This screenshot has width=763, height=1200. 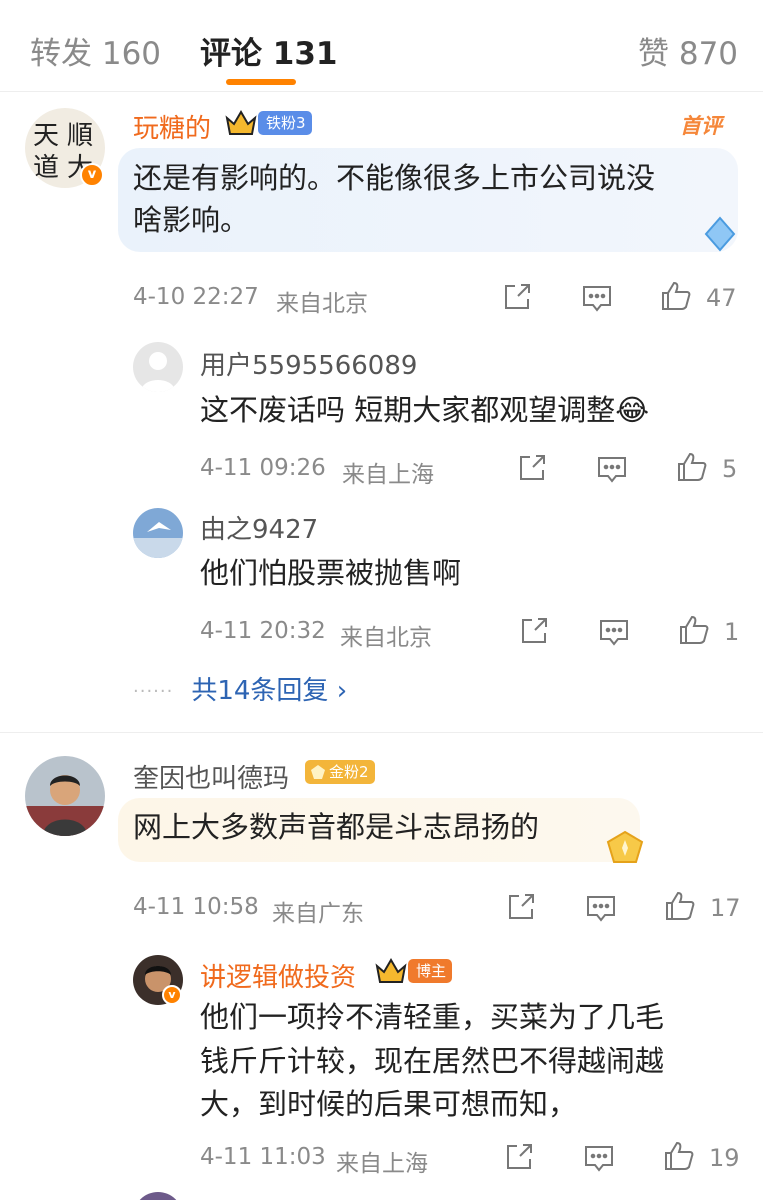 I want to click on tab-comments: 评论 131, so click(x=269, y=50).